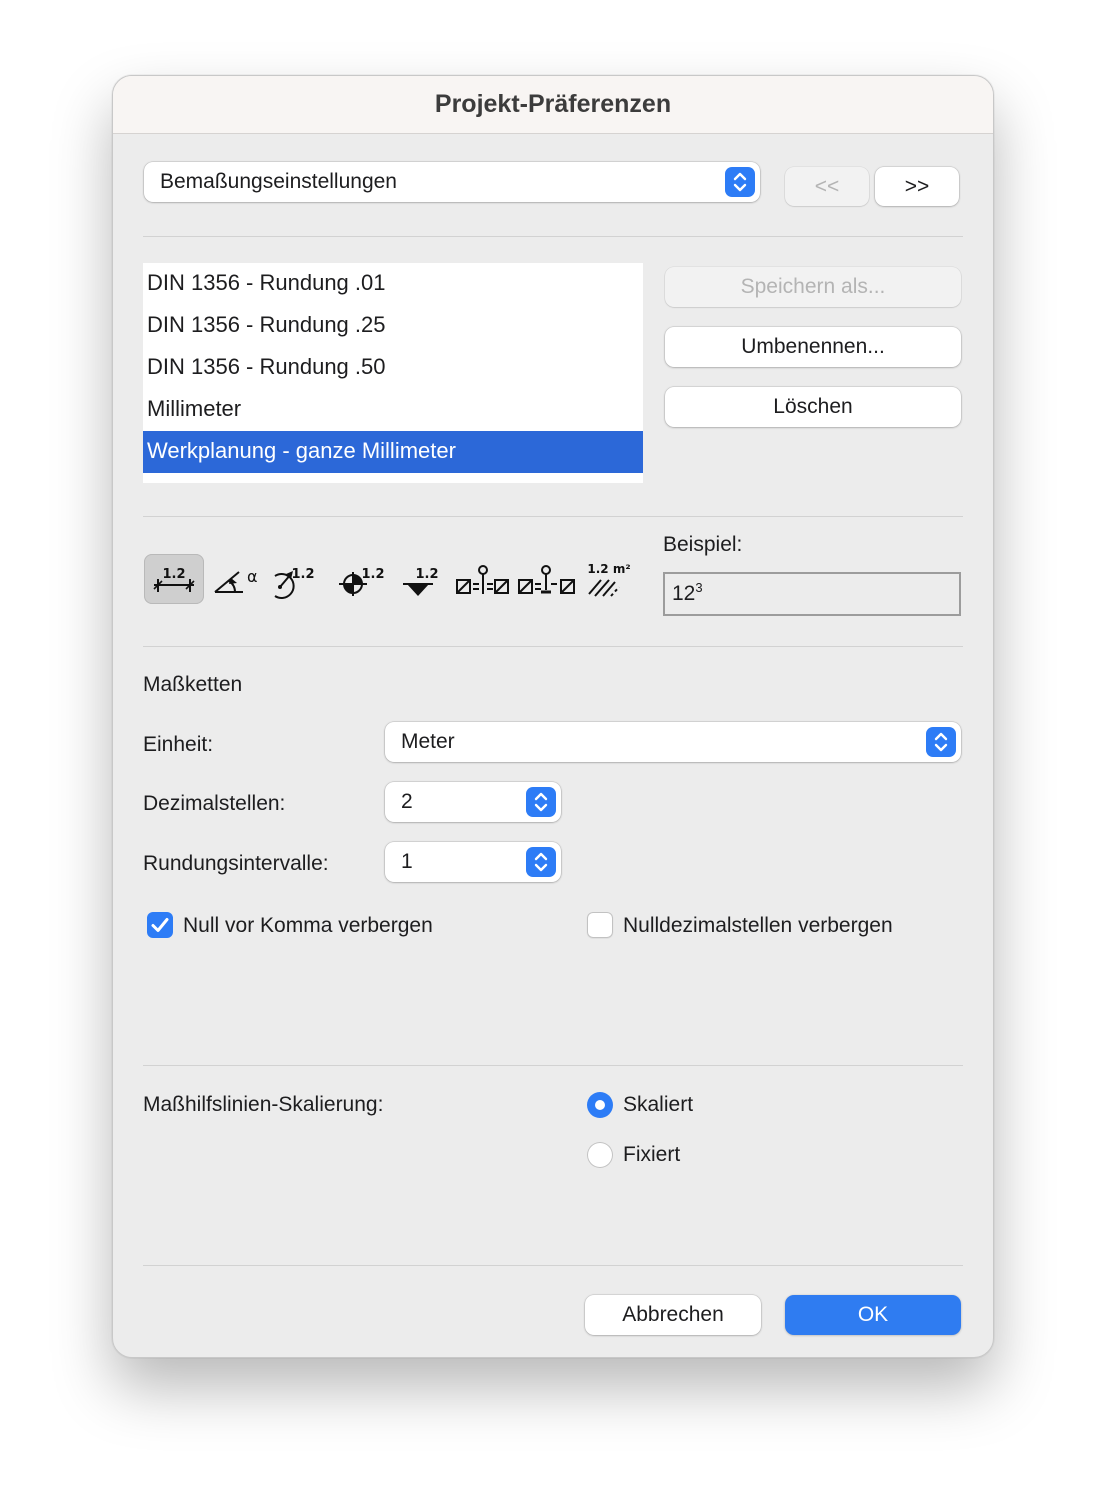  What do you see at coordinates (393, 326) in the screenshot?
I see `list-item: DIN 1356 - Rundung .25` at bounding box center [393, 326].